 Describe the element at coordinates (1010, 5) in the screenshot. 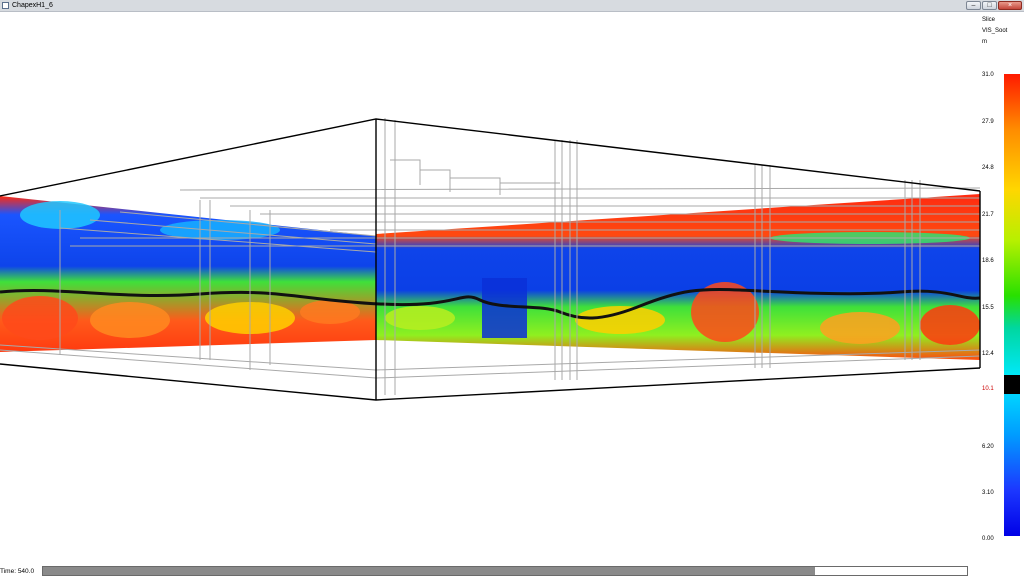

I see `close-button: ×` at that location.